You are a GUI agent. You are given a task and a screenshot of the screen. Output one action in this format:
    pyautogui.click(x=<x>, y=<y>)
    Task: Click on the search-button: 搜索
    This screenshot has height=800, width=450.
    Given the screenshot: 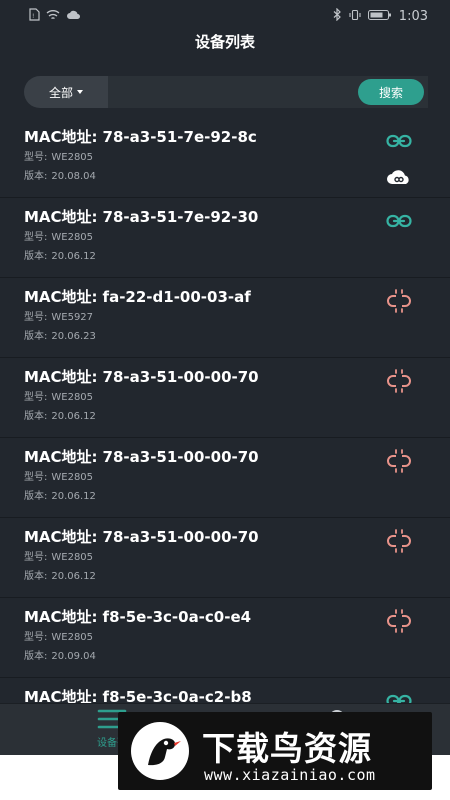 What is the action you would take?
    pyautogui.click(x=391, y=92)
    